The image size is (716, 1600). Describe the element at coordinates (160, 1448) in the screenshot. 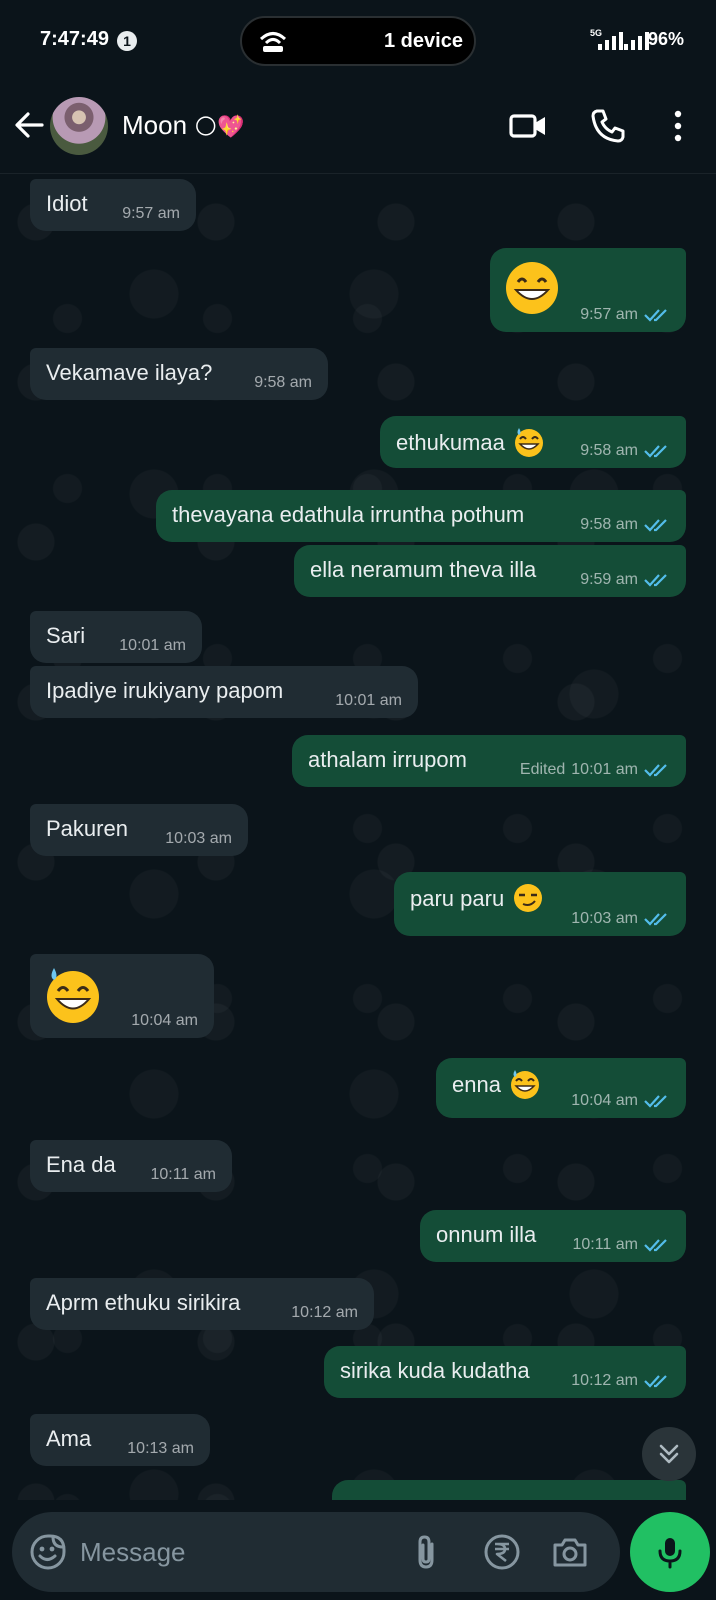

I see `message-time: 10:13 am` at that location.